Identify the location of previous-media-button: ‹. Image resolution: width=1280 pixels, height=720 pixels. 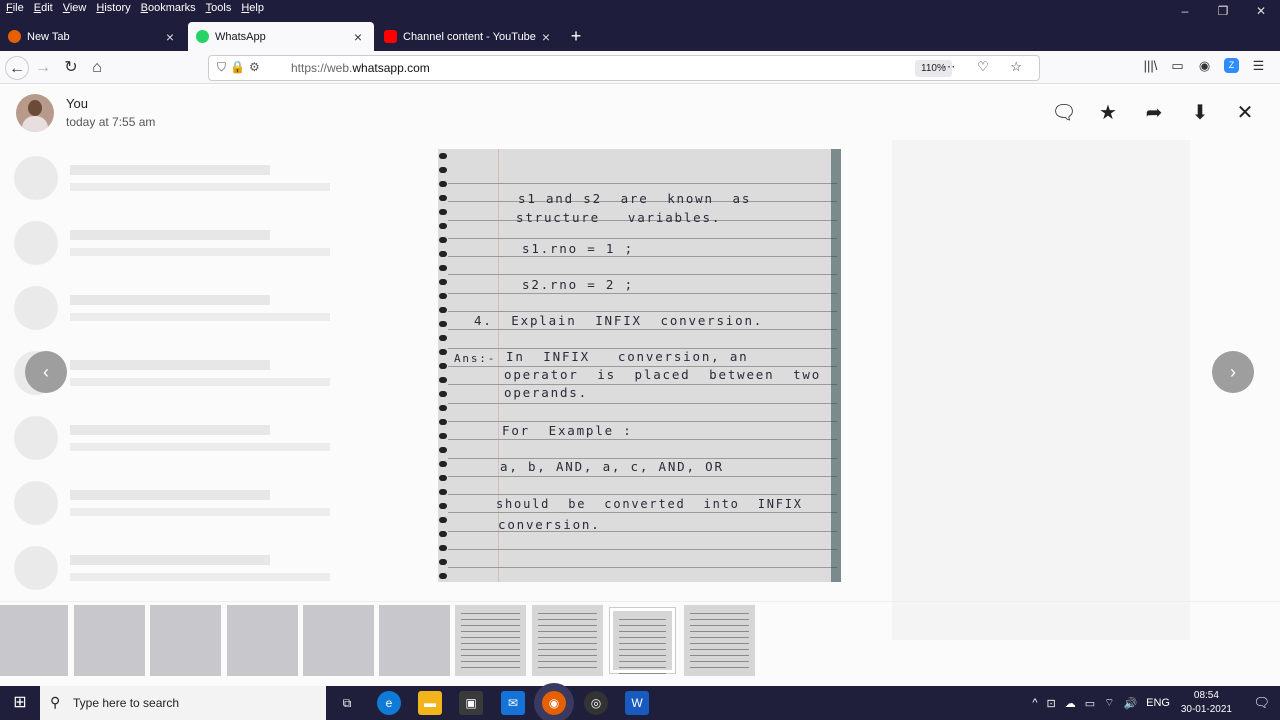
(46, 372).